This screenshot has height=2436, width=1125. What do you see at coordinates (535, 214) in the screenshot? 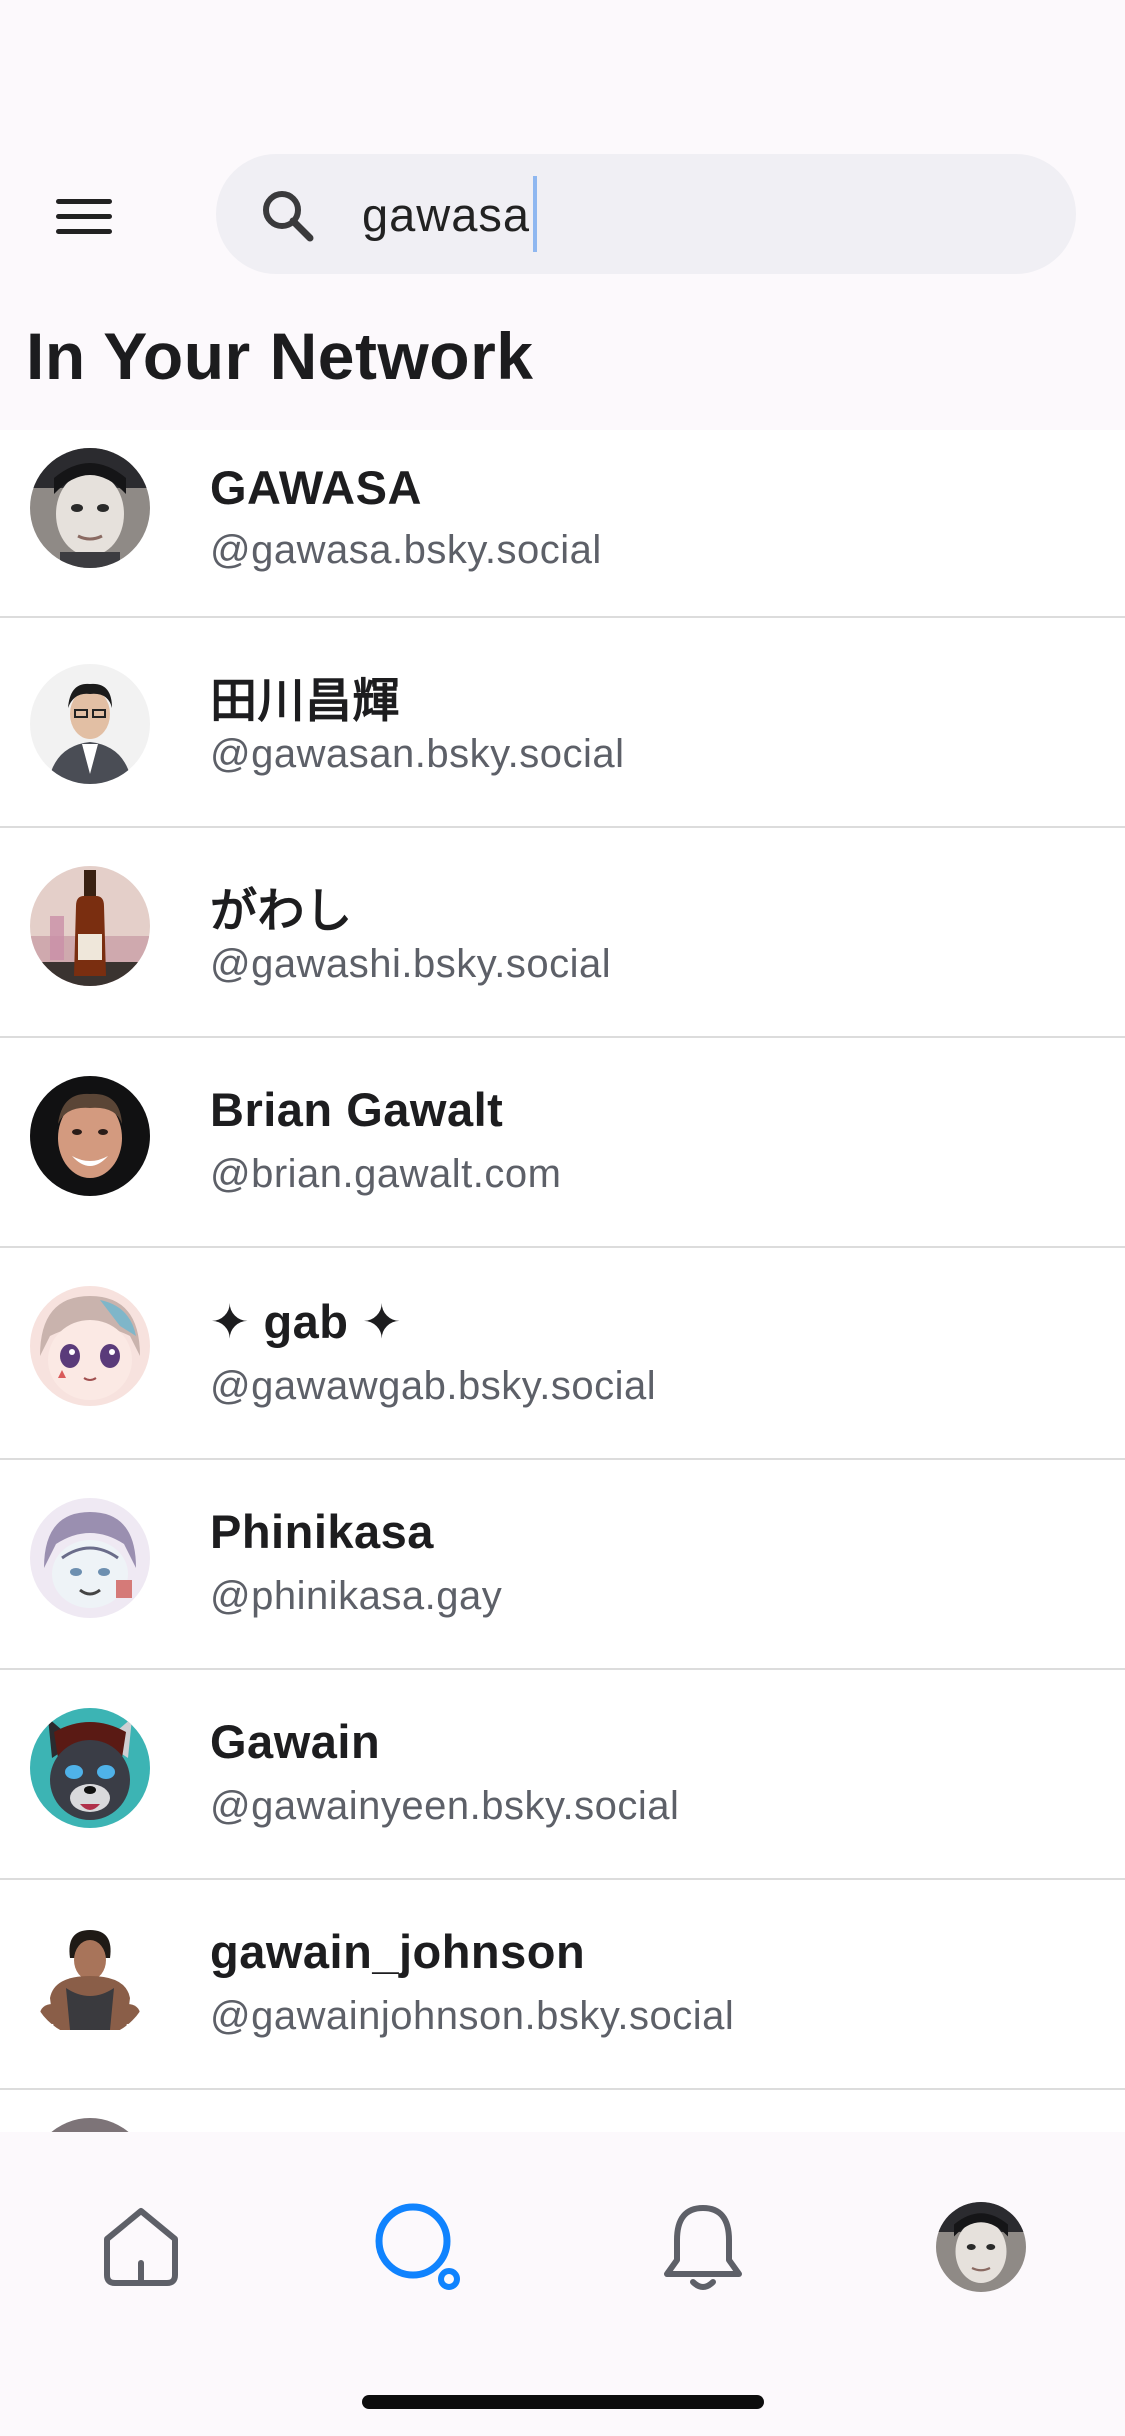
I see `text-caret` at bounding box center [535, 214].